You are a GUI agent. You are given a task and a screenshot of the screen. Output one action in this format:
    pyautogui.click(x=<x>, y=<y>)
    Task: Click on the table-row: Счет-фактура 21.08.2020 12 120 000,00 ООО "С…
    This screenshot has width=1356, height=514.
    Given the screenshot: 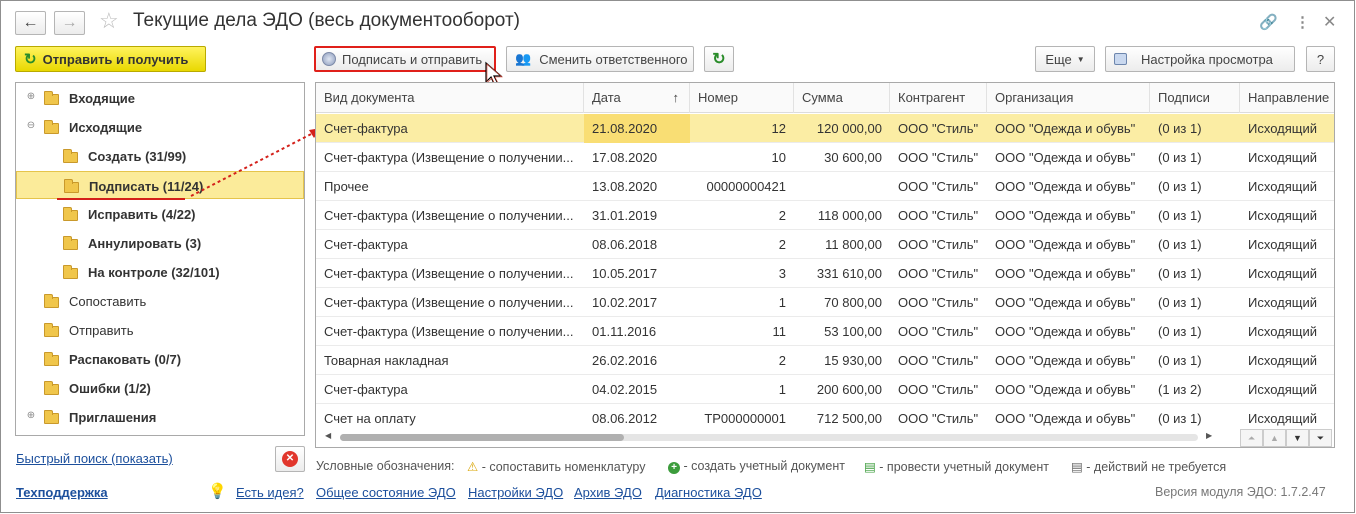 What is the action you would take?
    pyautogui.click(x=825, y=128)
    